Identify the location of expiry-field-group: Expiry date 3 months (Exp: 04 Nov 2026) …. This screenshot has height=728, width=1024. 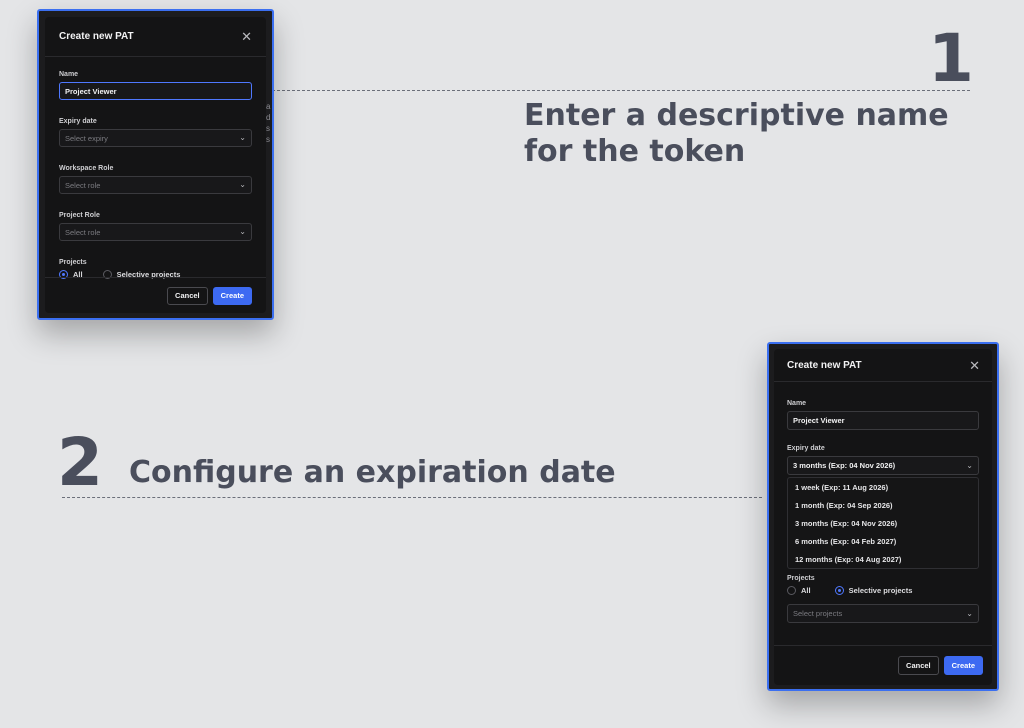
(883, 507).